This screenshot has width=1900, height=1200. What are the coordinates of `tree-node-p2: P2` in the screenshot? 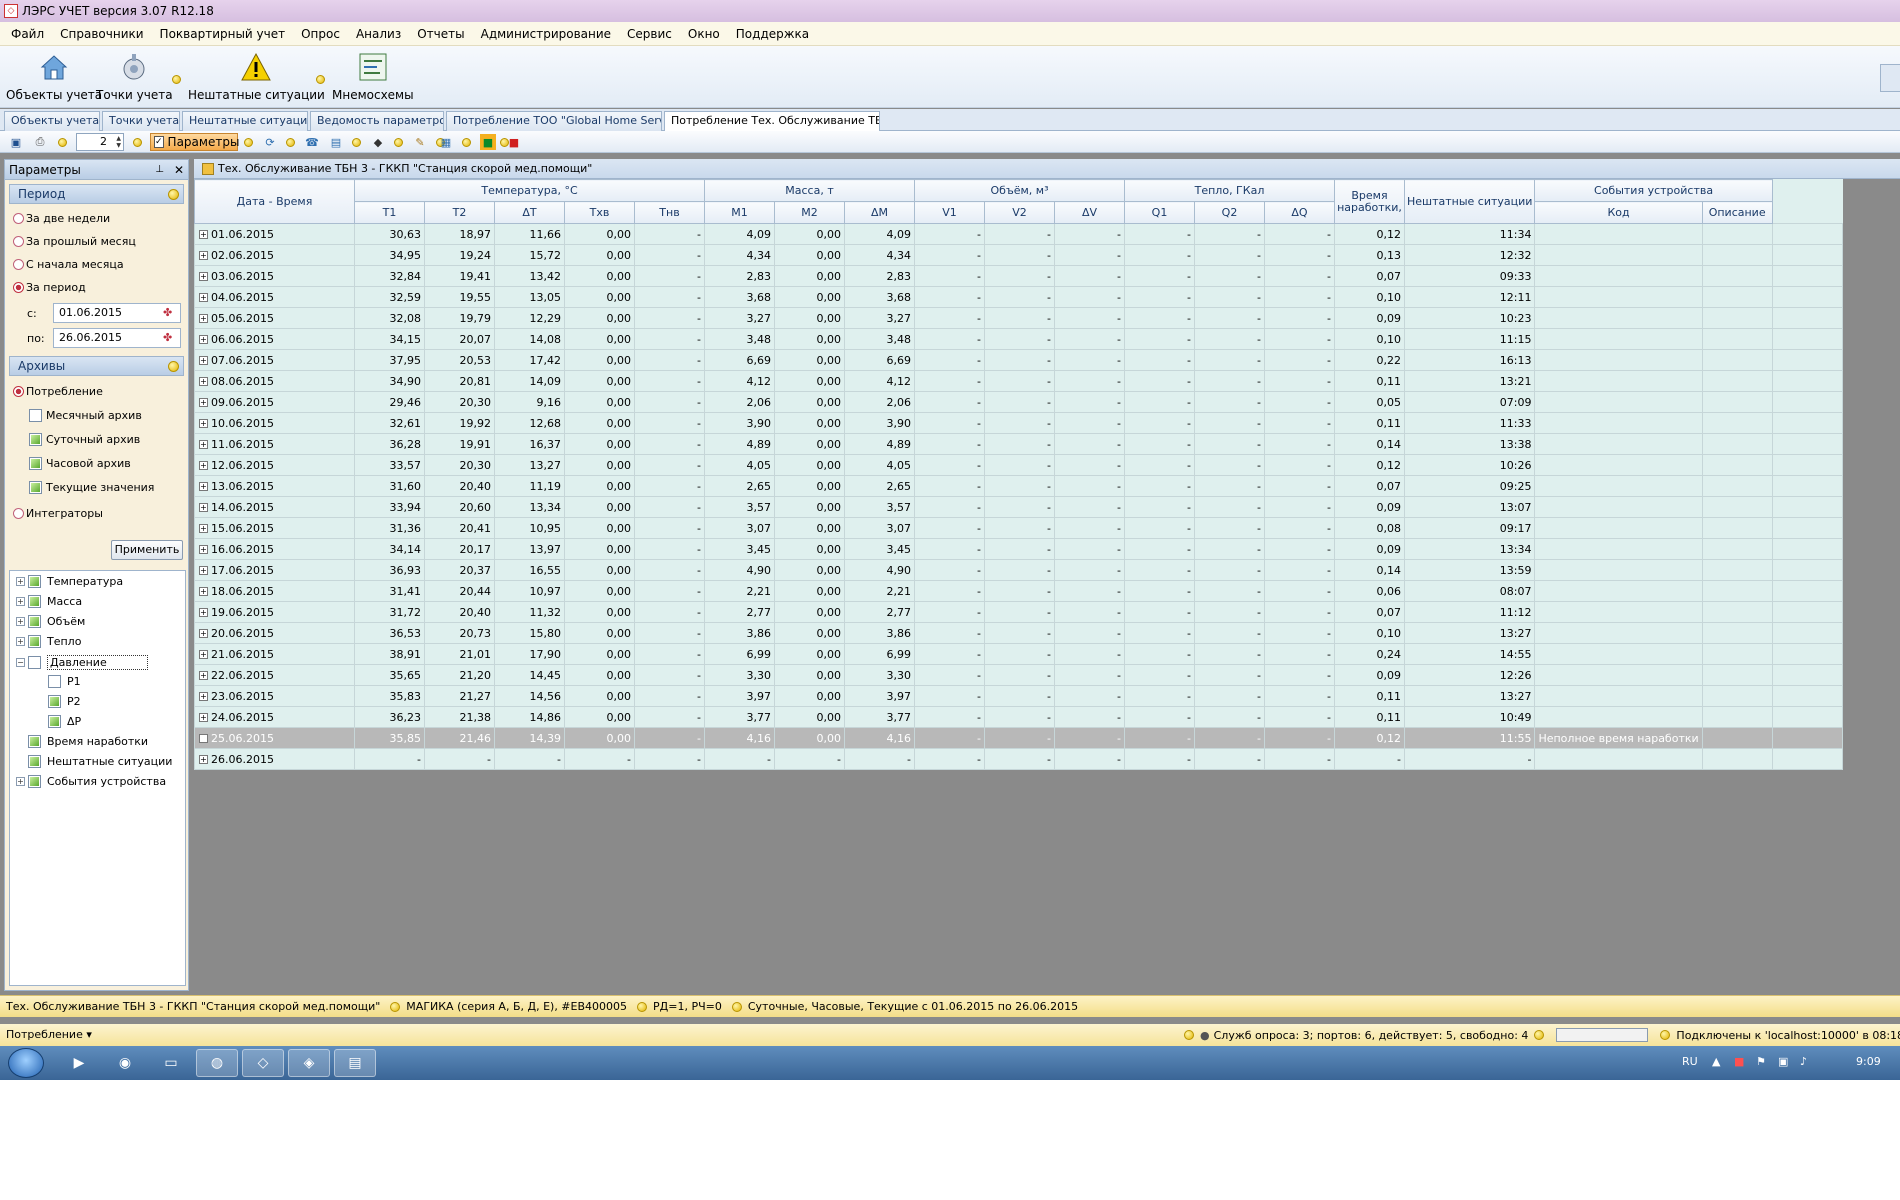 It's located at (64, 701).